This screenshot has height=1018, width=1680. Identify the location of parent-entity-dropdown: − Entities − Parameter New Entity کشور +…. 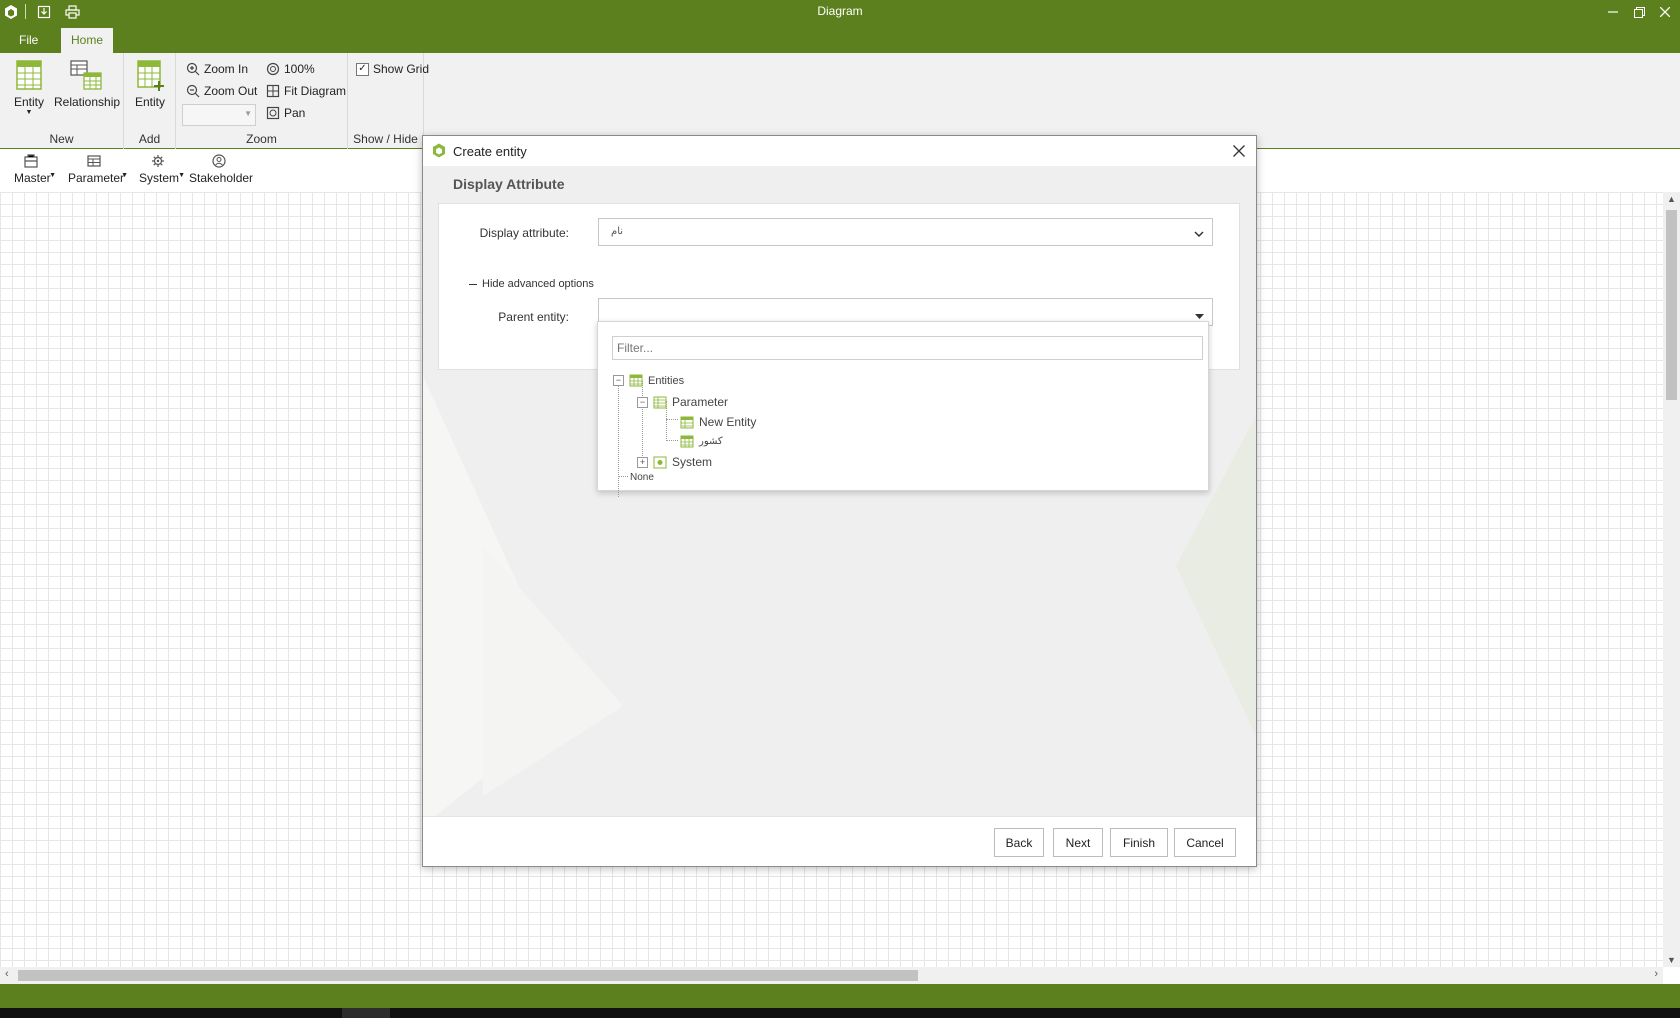
(903, 409).